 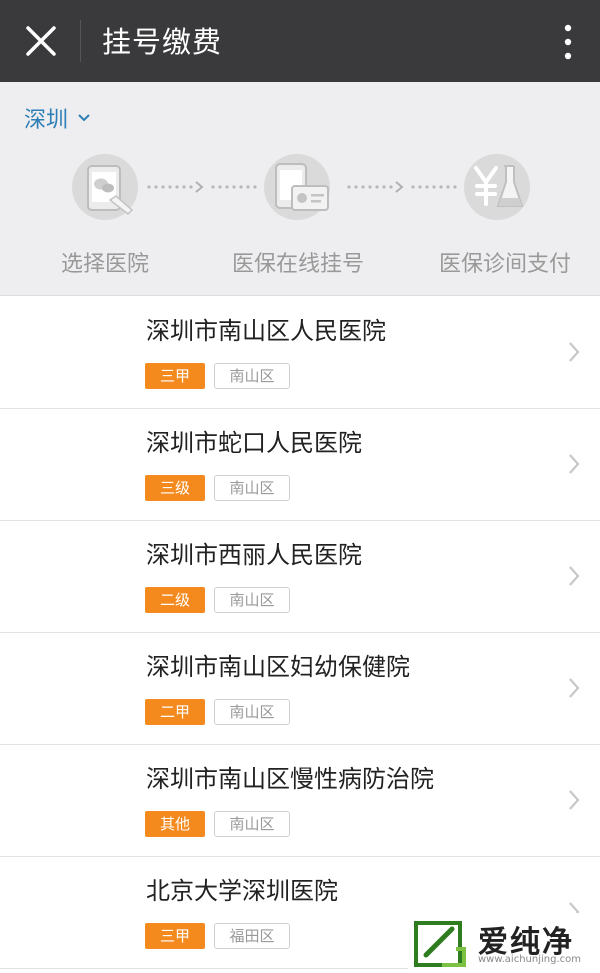 I want to click on hospital-row: 深圳市西丽人民医院 二级 南山区, so click(x=300, y=577).